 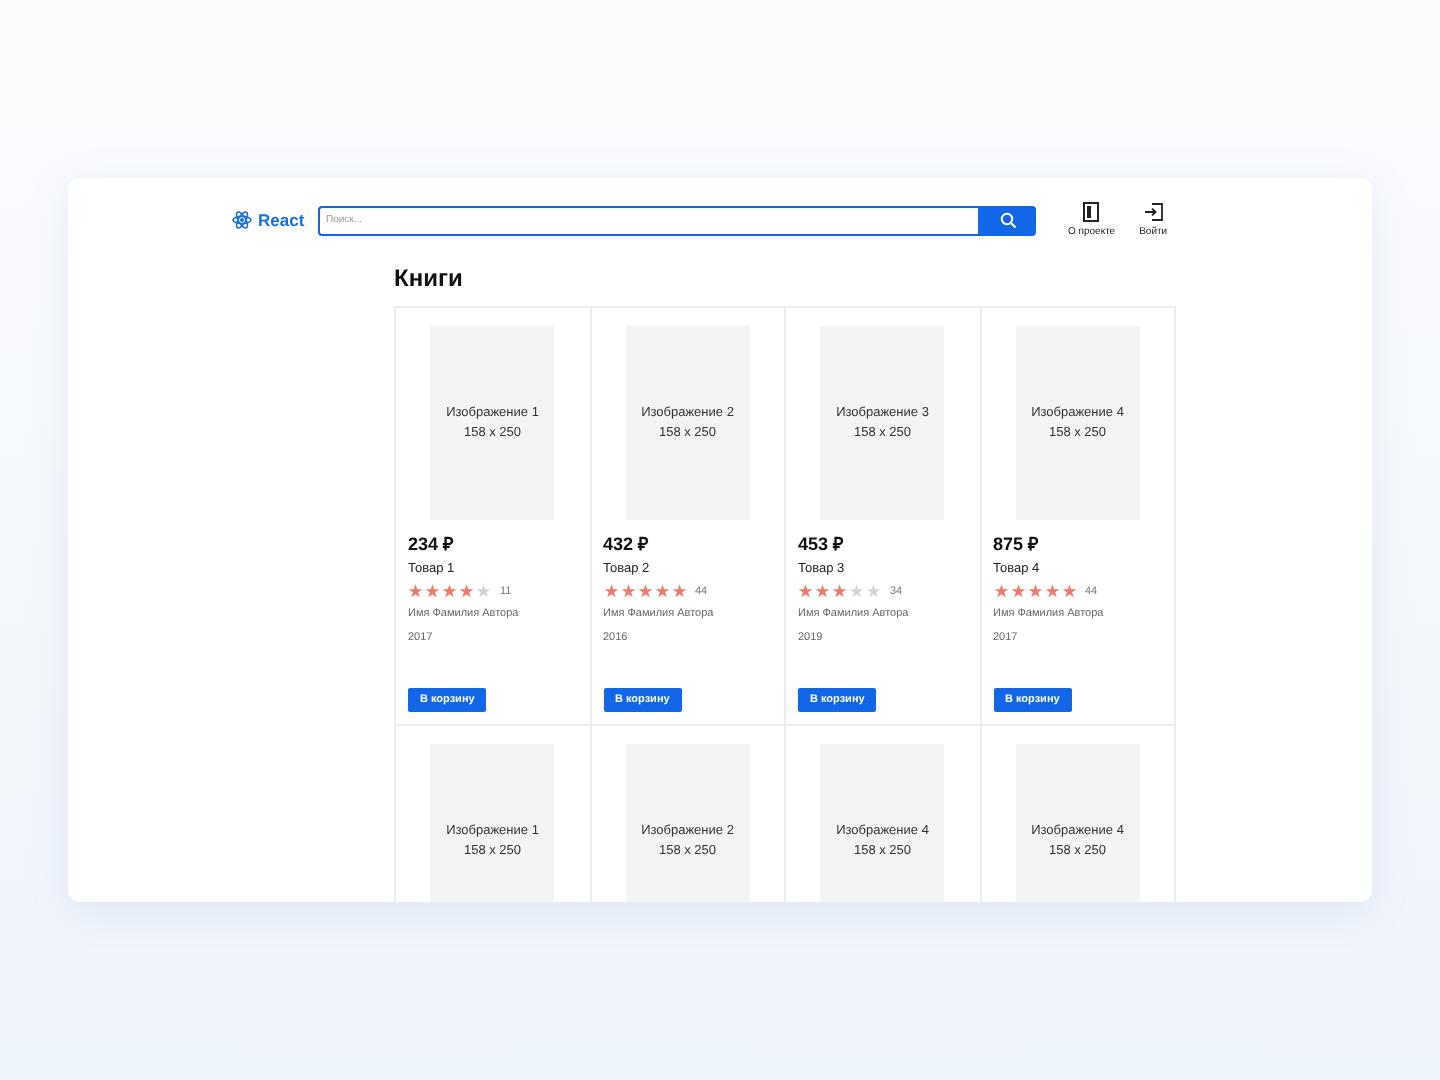 I want to click on login-icon, so click(x=1153, y=212).